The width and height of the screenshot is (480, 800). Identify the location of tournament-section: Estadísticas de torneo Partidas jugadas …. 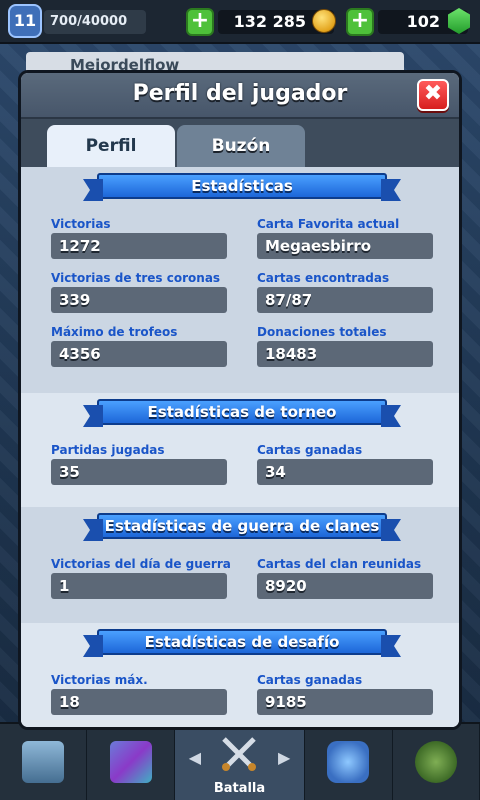
(240, 450).